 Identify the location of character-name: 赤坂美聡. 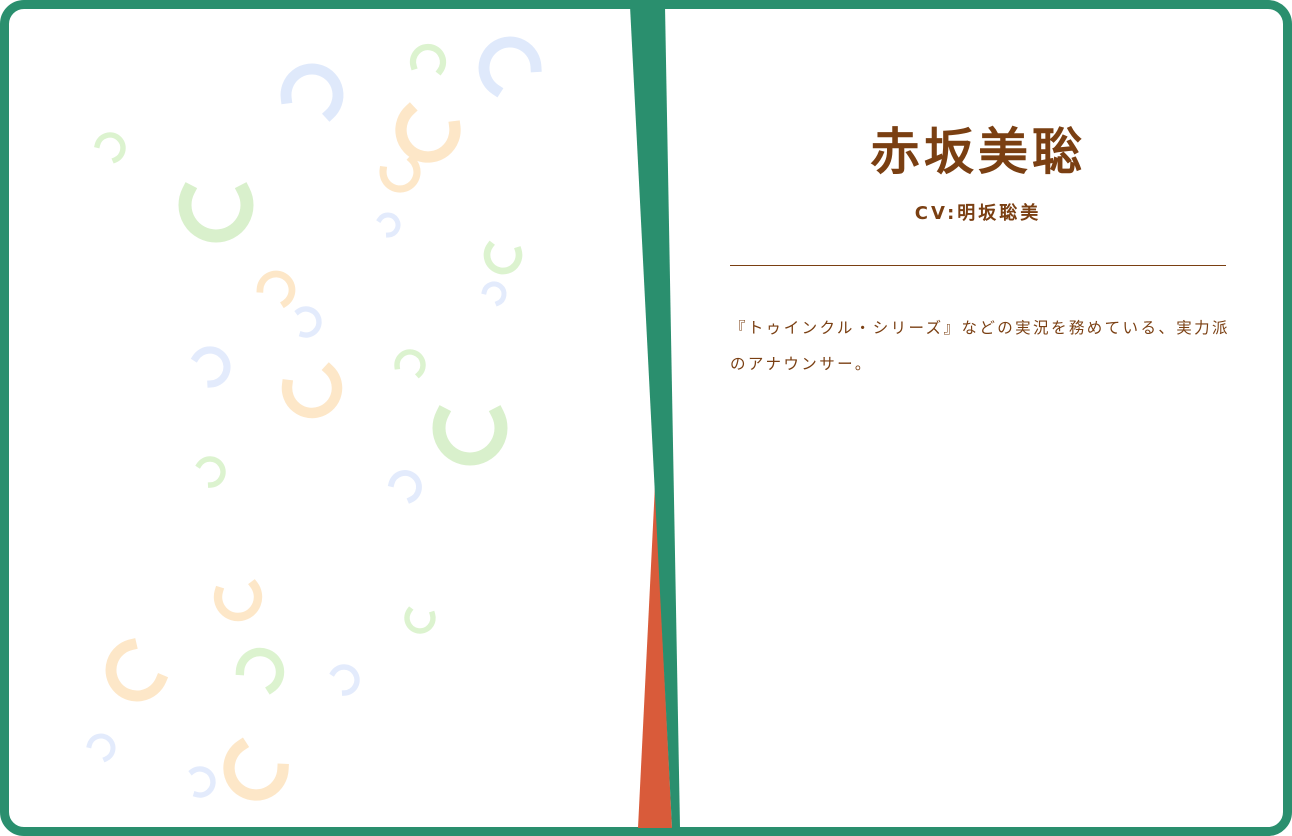
(978, 152).